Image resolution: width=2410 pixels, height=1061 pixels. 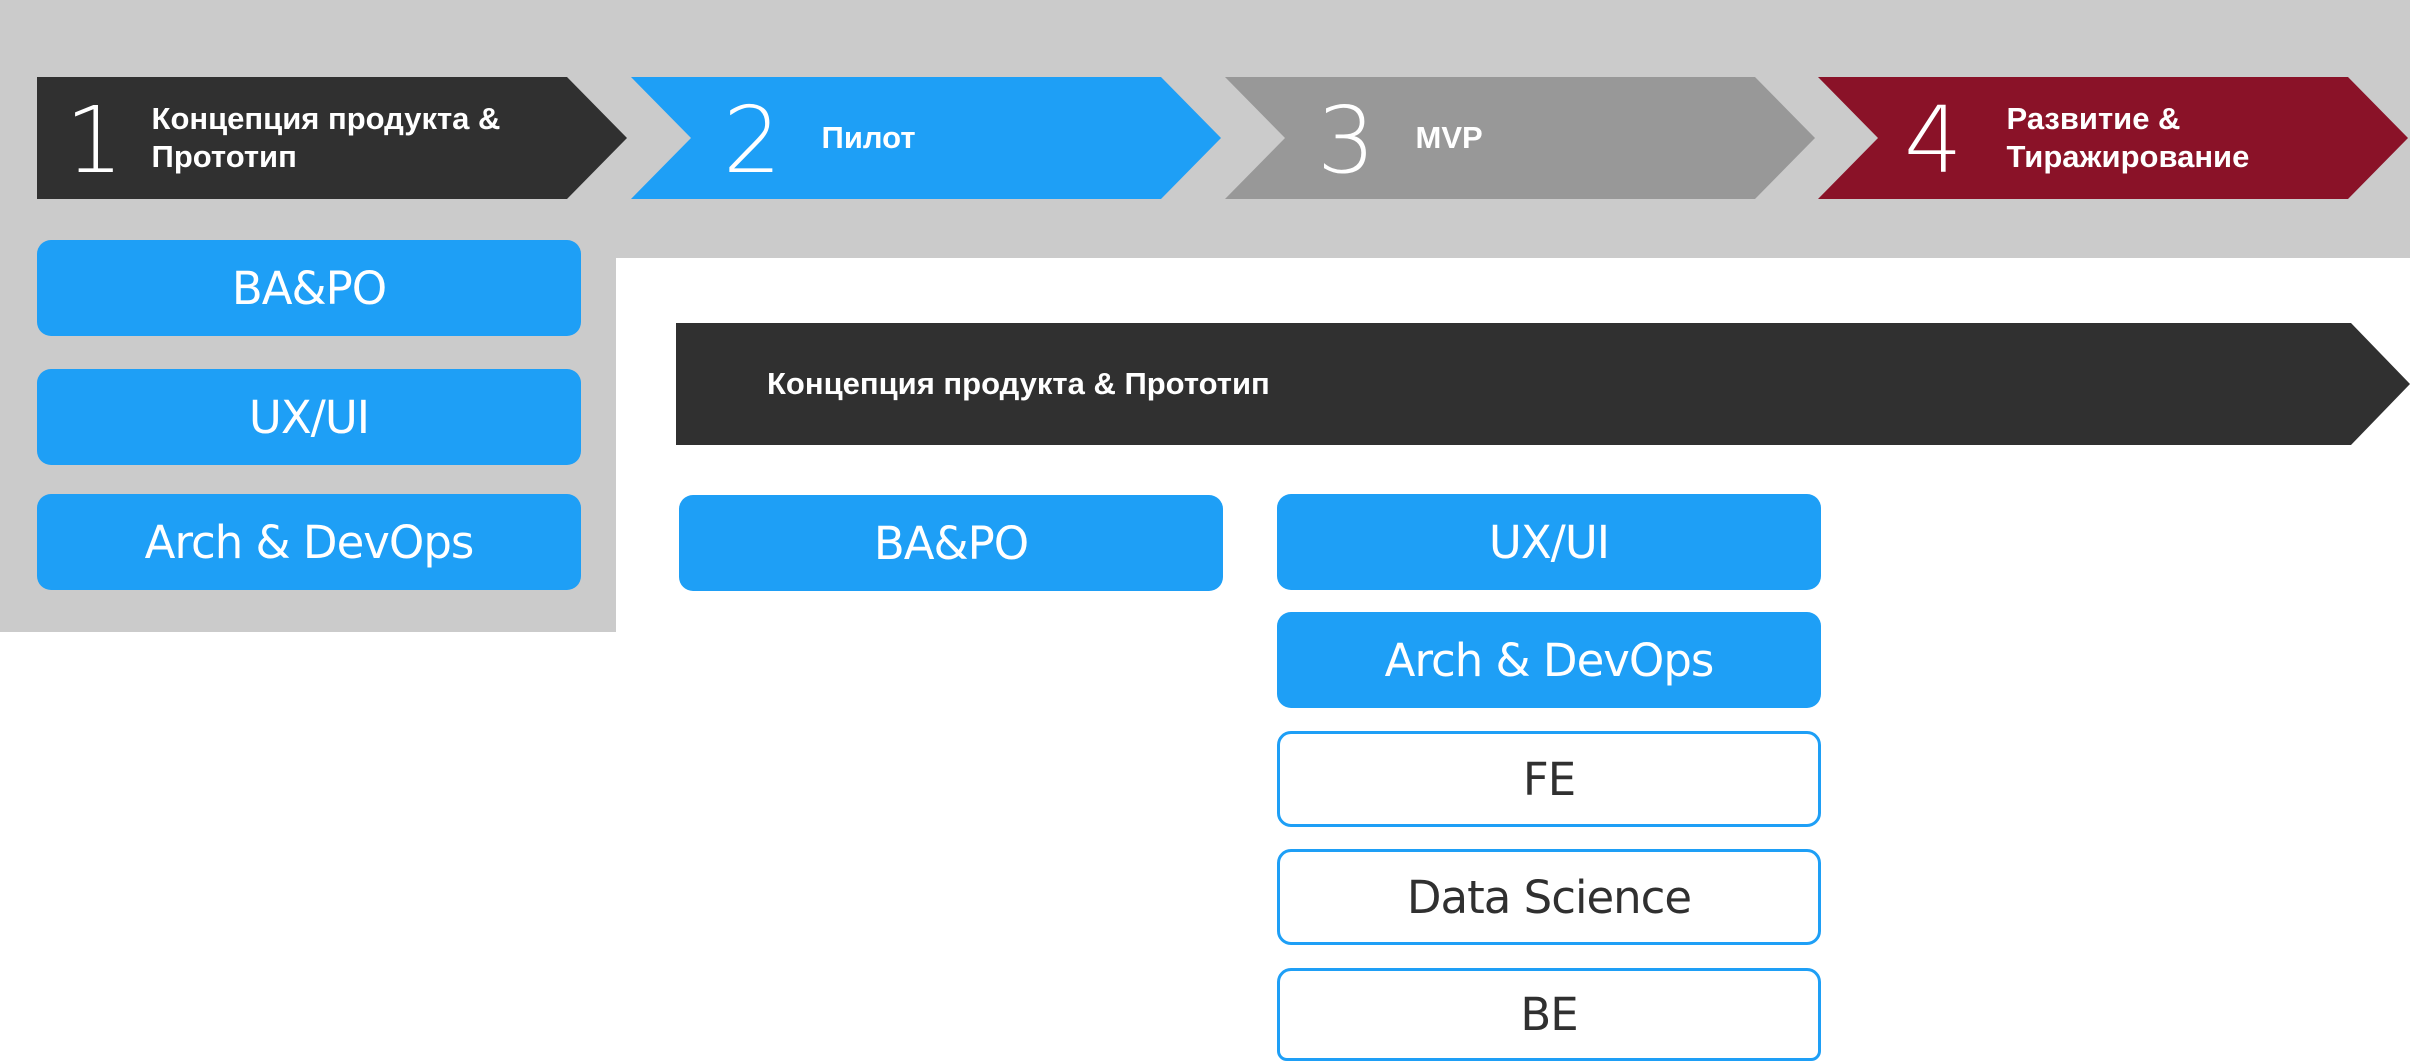 I want to click on left-role-ux-ui: UX/UI, so click(x=309, y=417).